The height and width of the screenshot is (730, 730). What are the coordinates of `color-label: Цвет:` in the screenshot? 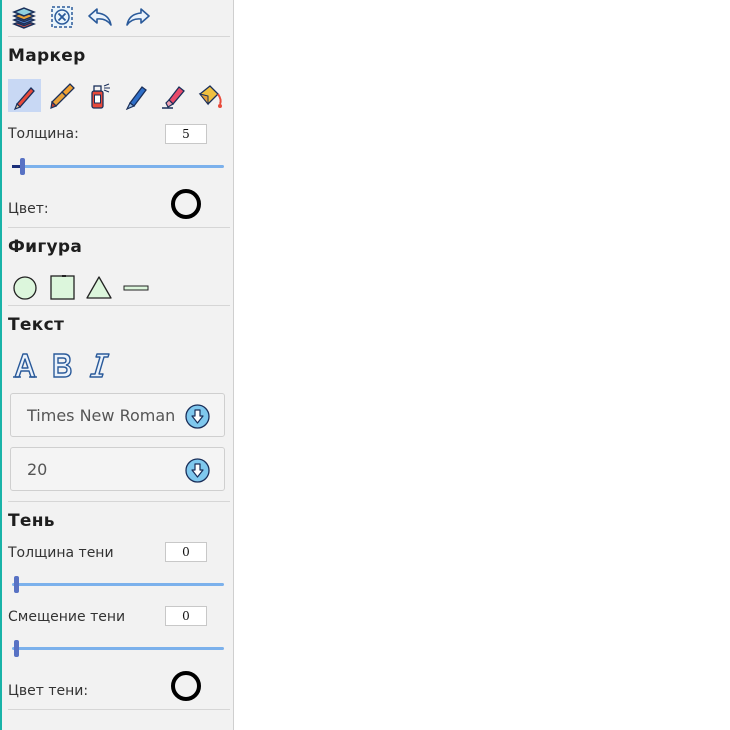 It's located at (28, 209).